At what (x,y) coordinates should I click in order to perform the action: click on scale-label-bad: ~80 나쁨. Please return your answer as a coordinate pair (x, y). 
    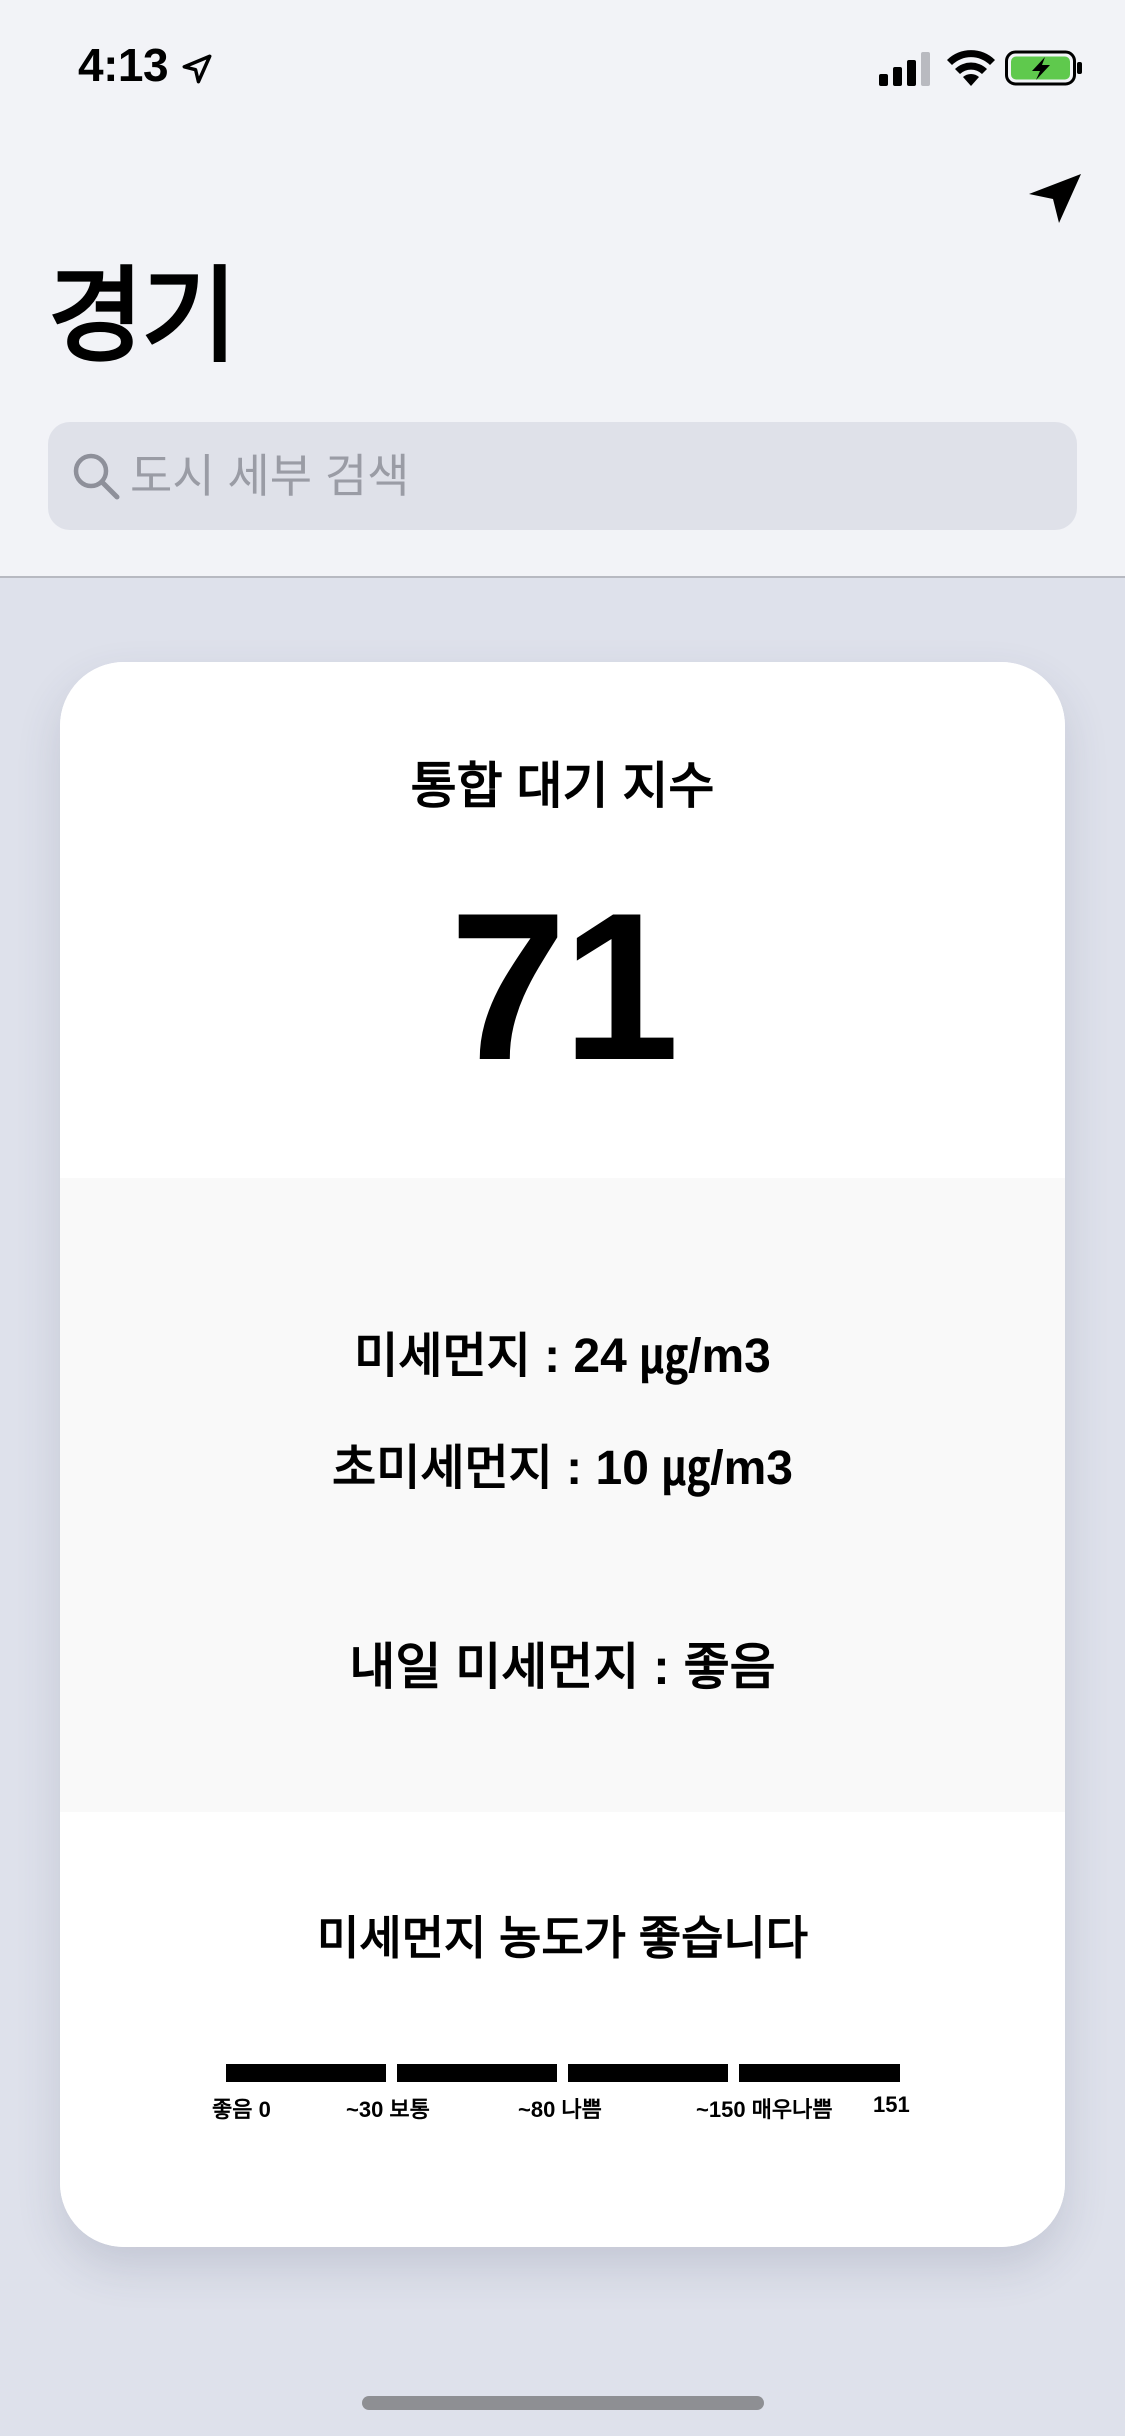
    Looking at the image, I should click on (560, 2109).